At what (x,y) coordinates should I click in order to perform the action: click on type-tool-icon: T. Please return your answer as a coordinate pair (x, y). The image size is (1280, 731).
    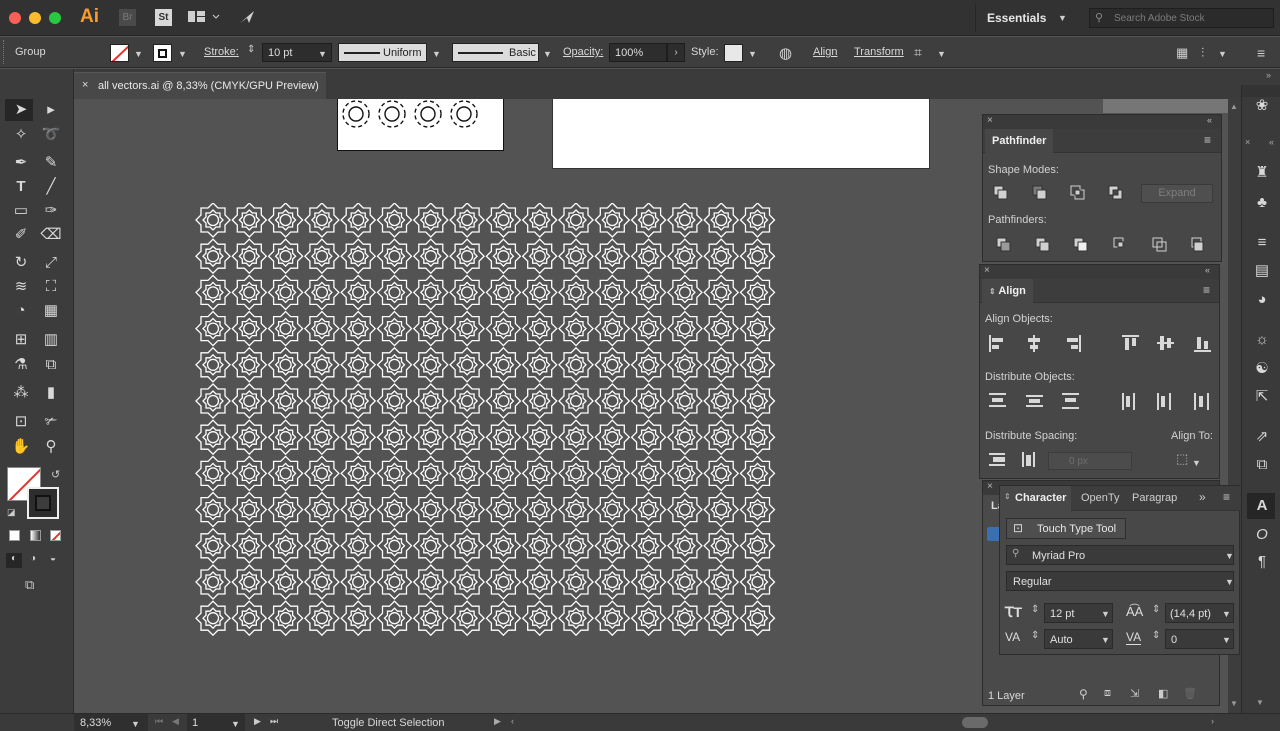
    Looking at the image, I should click on (21, 187).